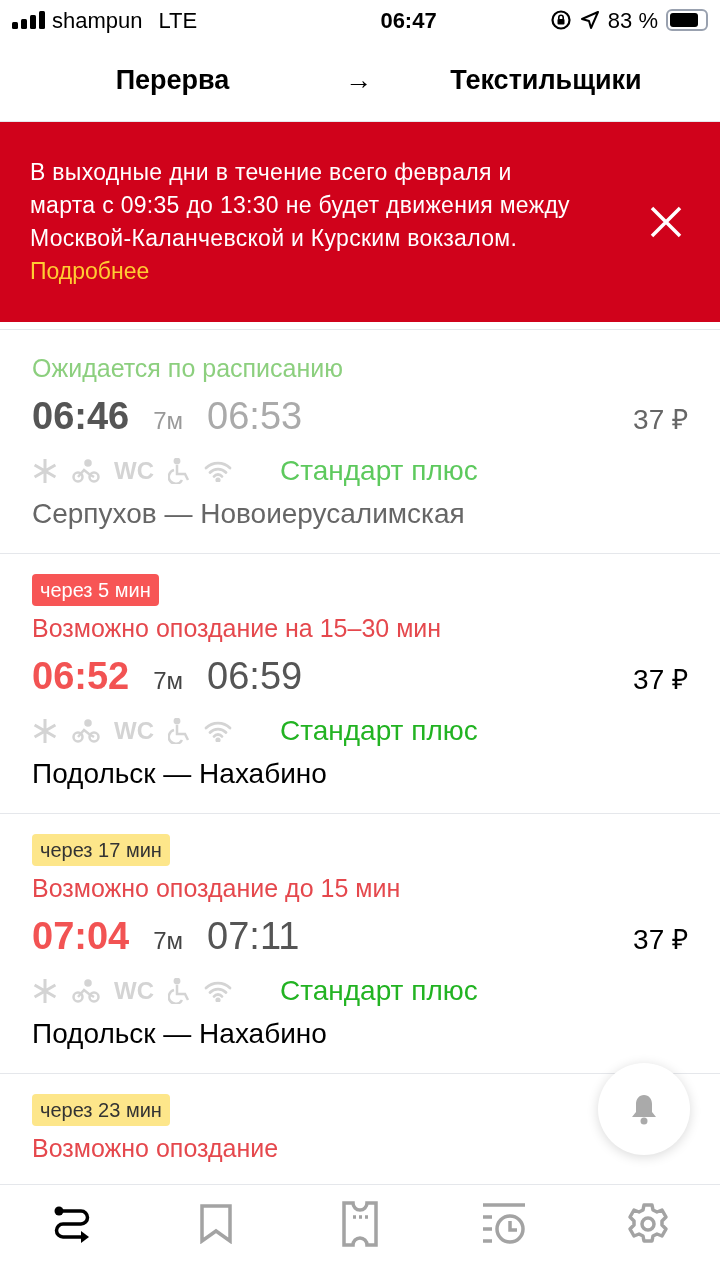  What do you see at coordinates (255, 416) in the screenshot?
I see `arrival-time: 06:53` at bounding box center [255, 416].